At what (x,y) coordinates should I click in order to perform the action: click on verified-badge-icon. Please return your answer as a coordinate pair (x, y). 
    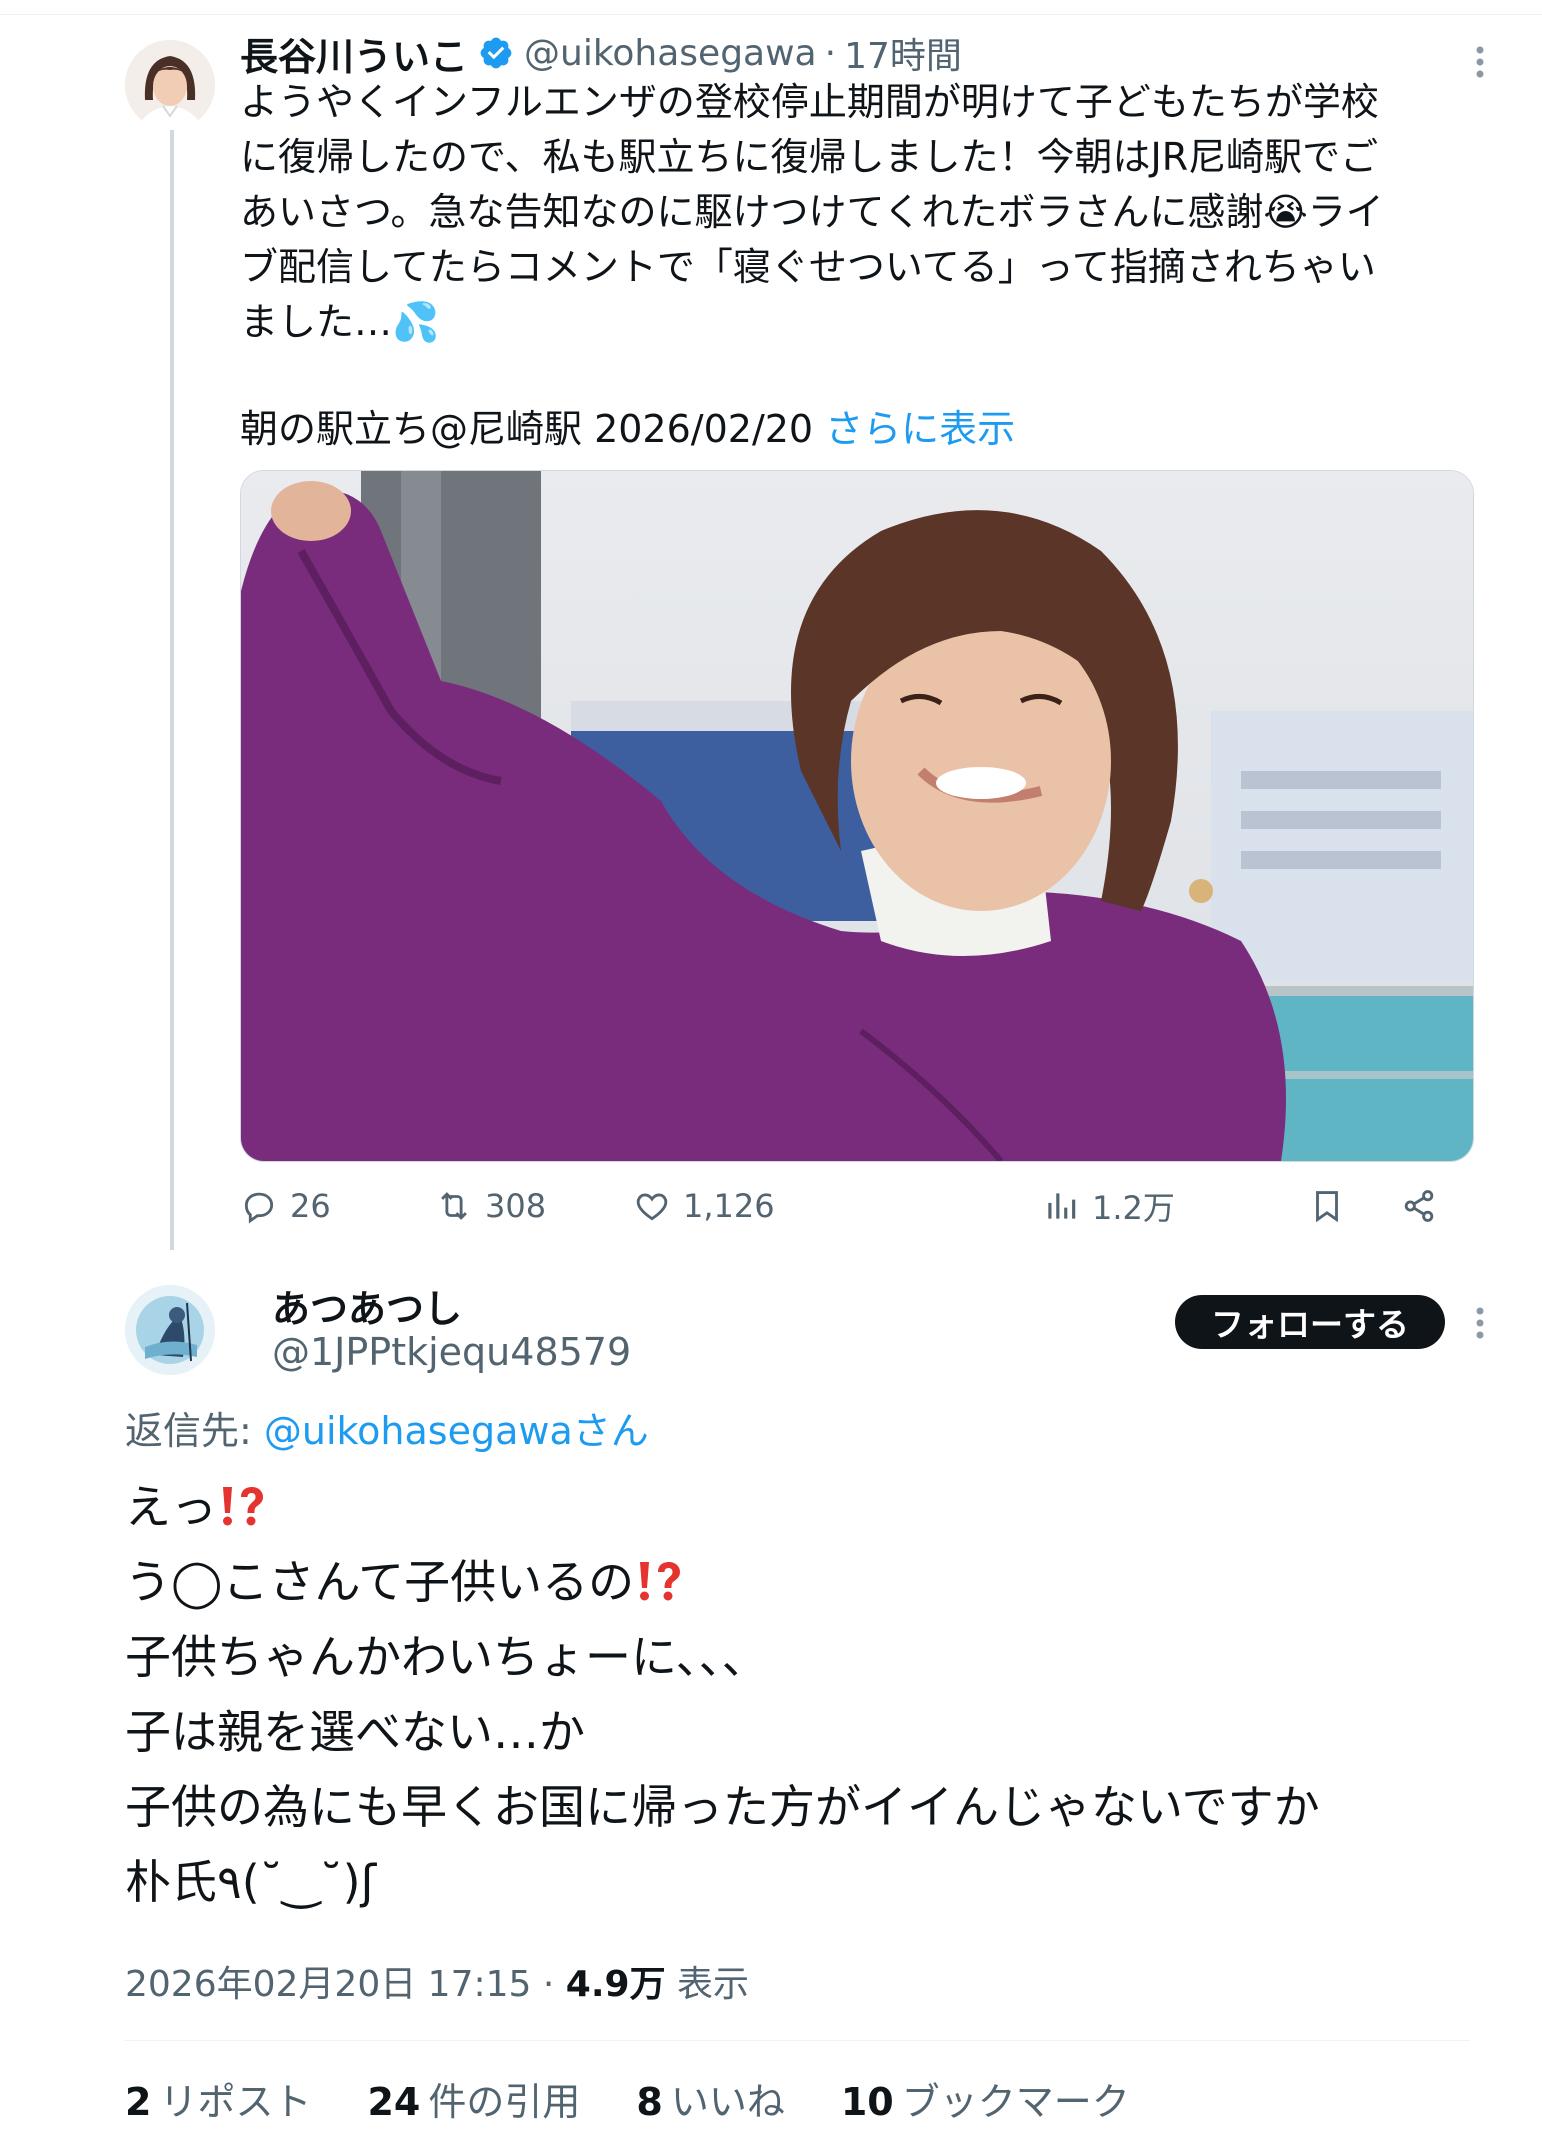
    Looking at the image, I should click on (496, 53).